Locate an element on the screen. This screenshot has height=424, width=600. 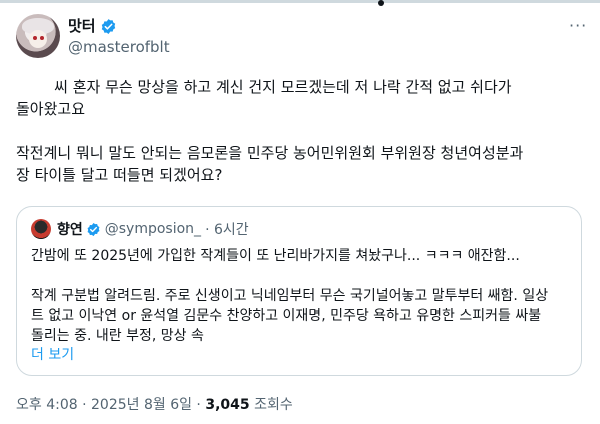
quoted-tweet-header: 향연 @symposion_ · 6시간 is located at coordinates (140, 229).